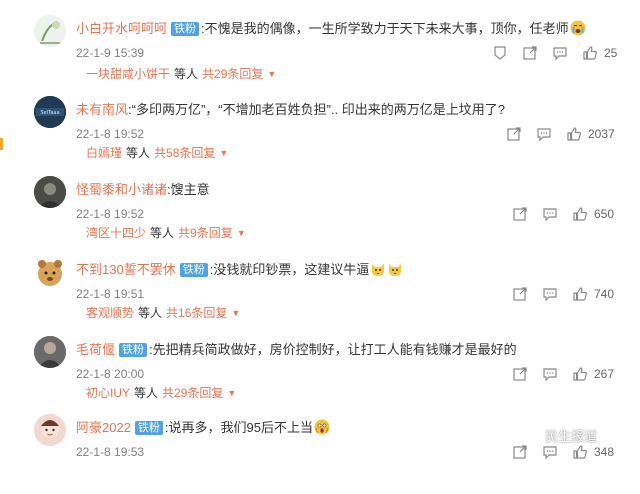  Describe the element at coordinates (95, 349) in the screenshot. I see `username: 毛荷偃` at that location.